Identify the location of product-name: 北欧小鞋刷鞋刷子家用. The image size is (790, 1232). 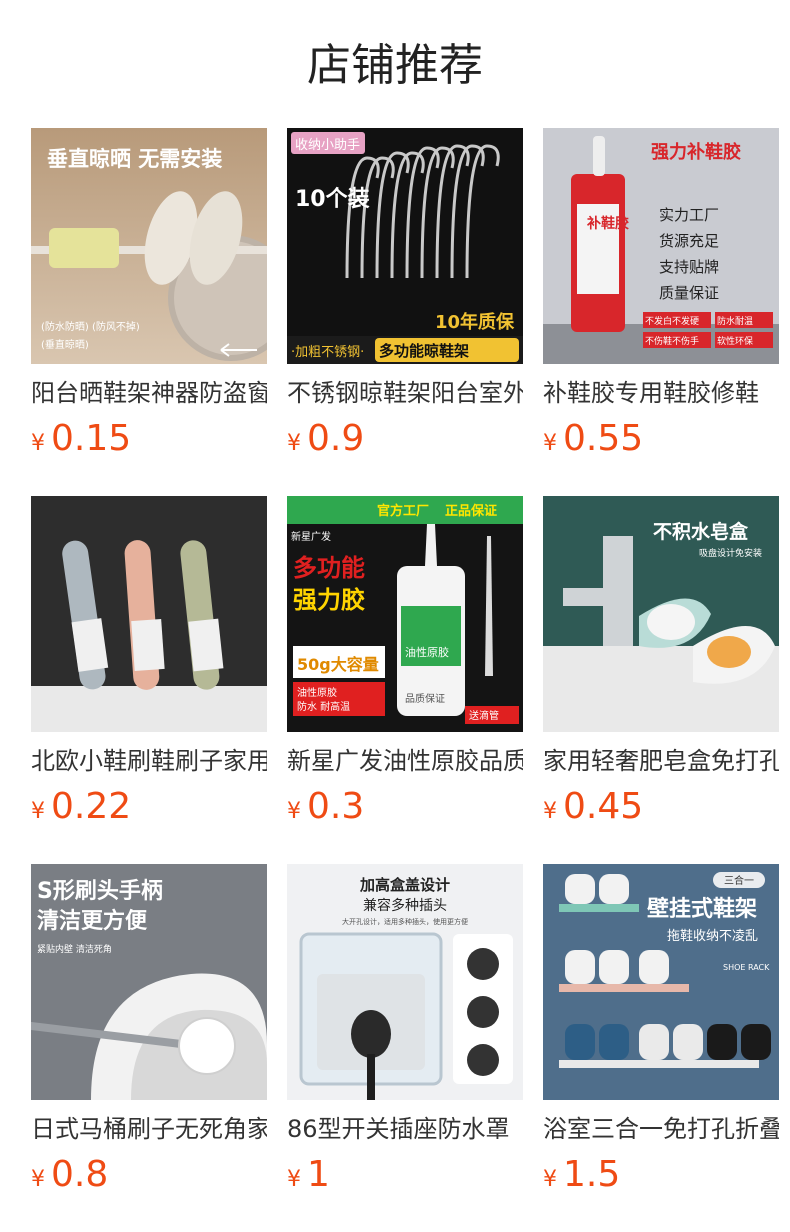
(149, 761).